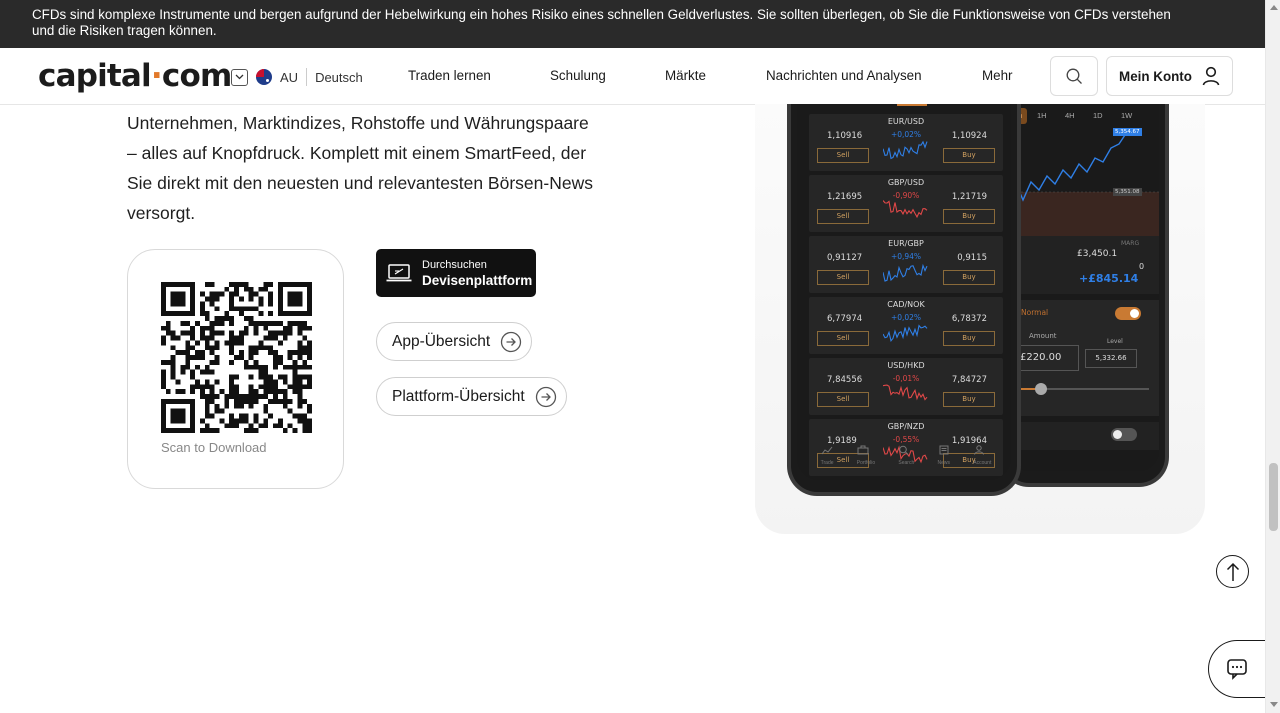 This screenshot has width=1280, height=713. What do you see at coordinates (1127, 132) in the screenshot?
I see `price-tag-current: 5,354.67` at bounding box center [1127, 132].